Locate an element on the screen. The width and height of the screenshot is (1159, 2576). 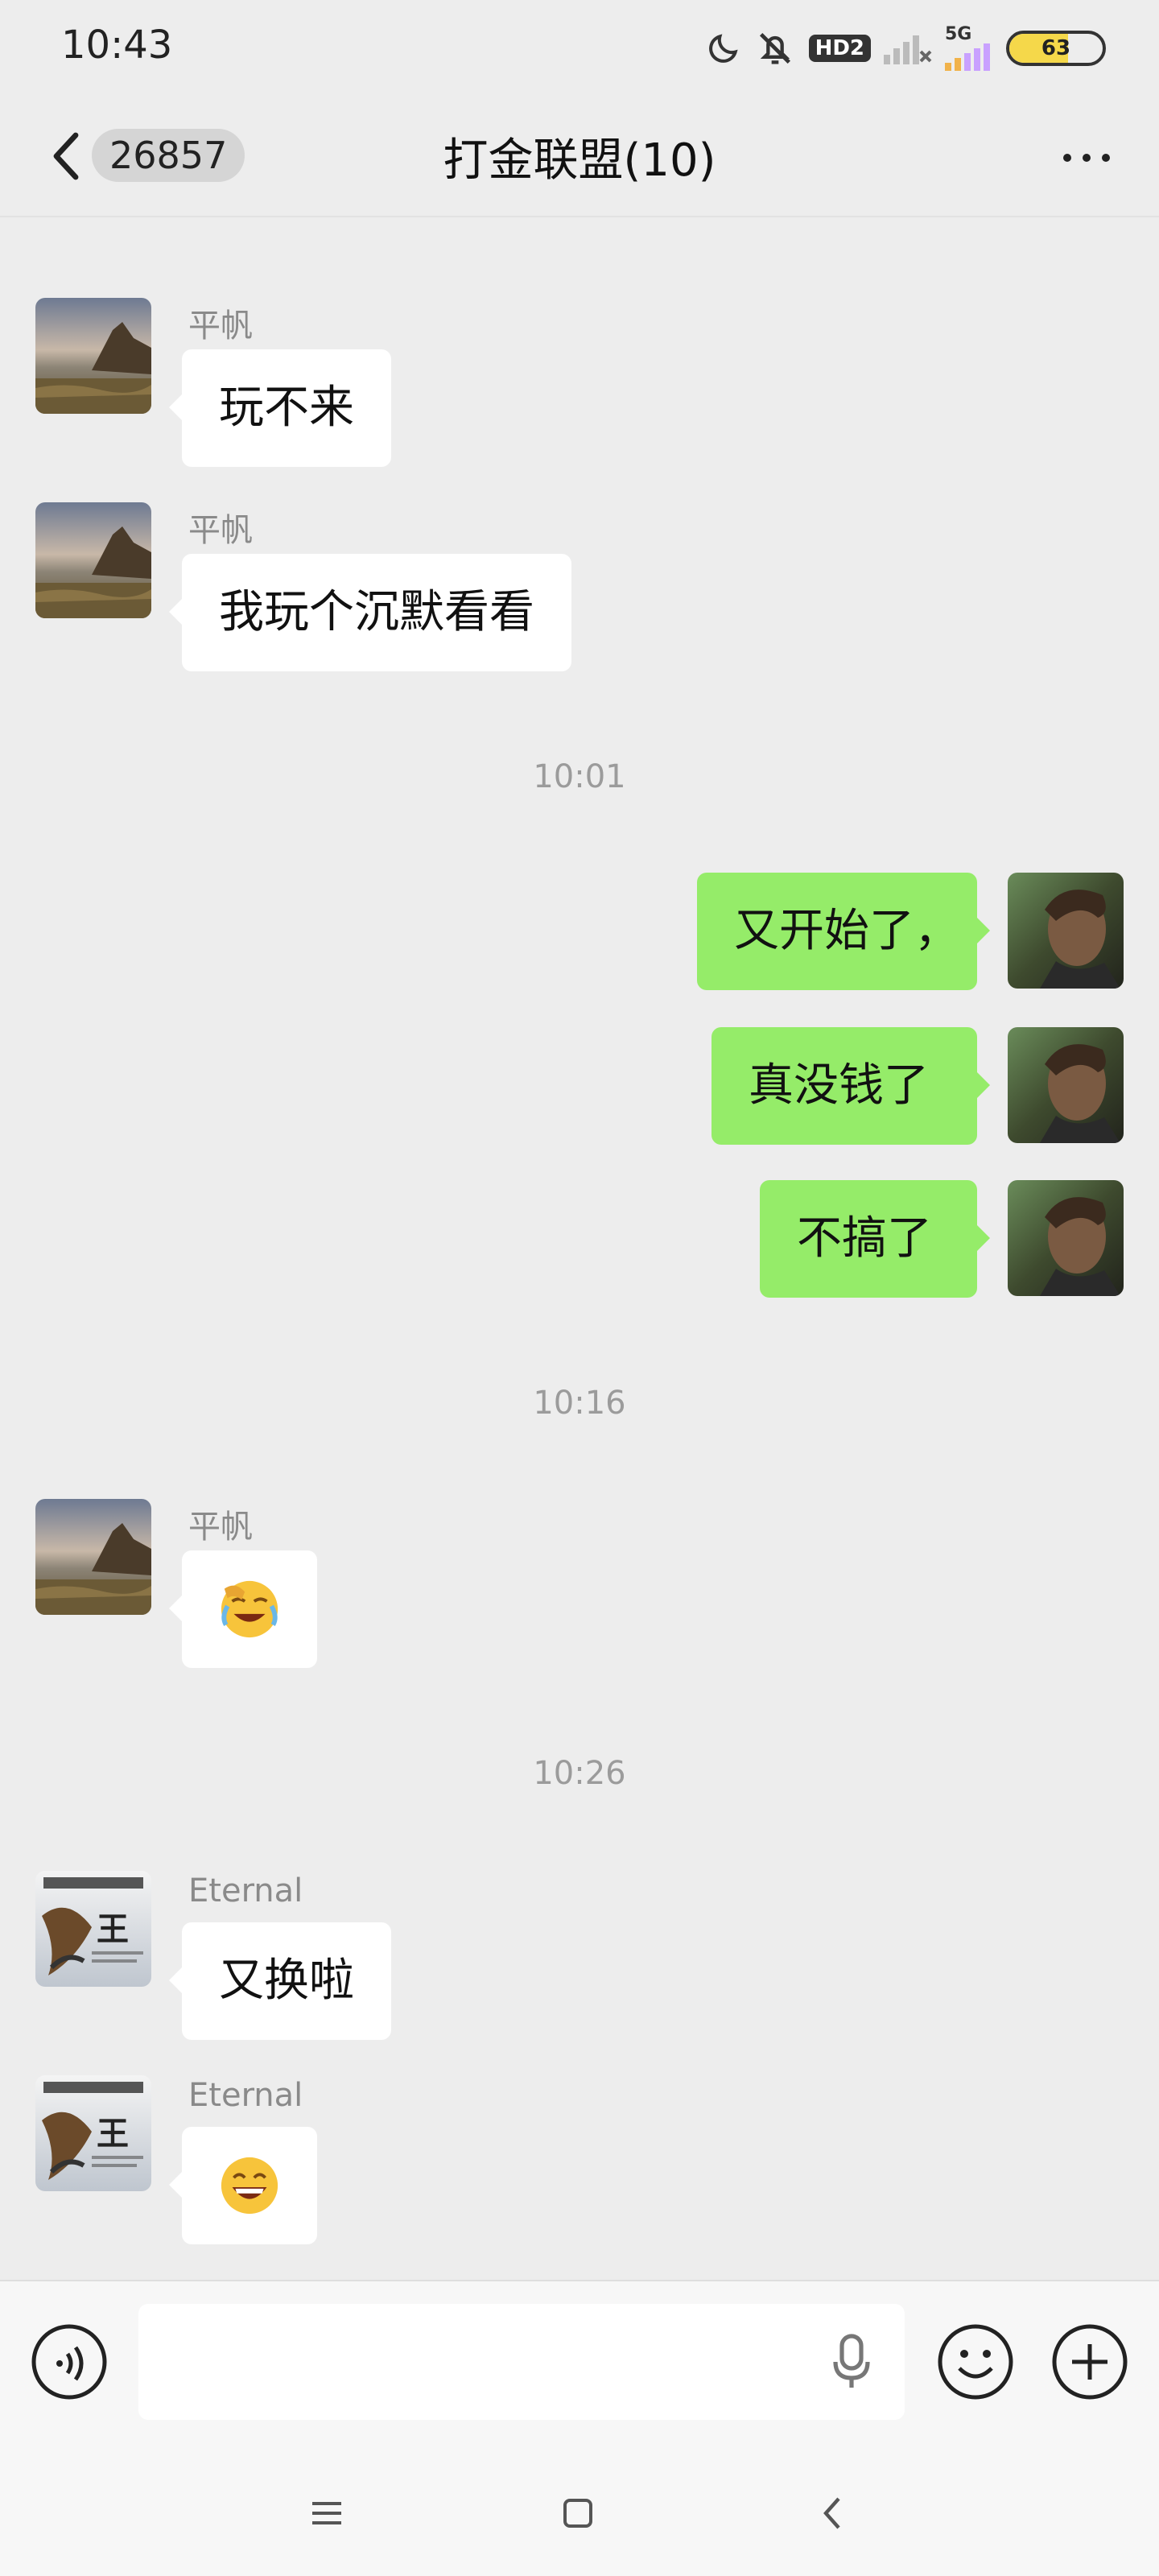
voice-icon is located at coordinates (69, 2362).